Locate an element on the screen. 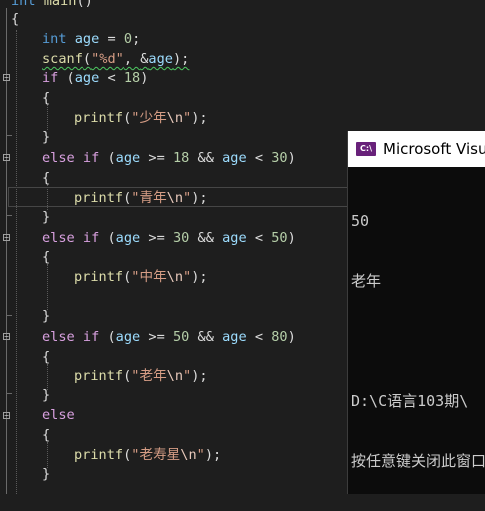 This screenshot has width=485, height=511. code-line: int main() is located at coordinates (52, 5).